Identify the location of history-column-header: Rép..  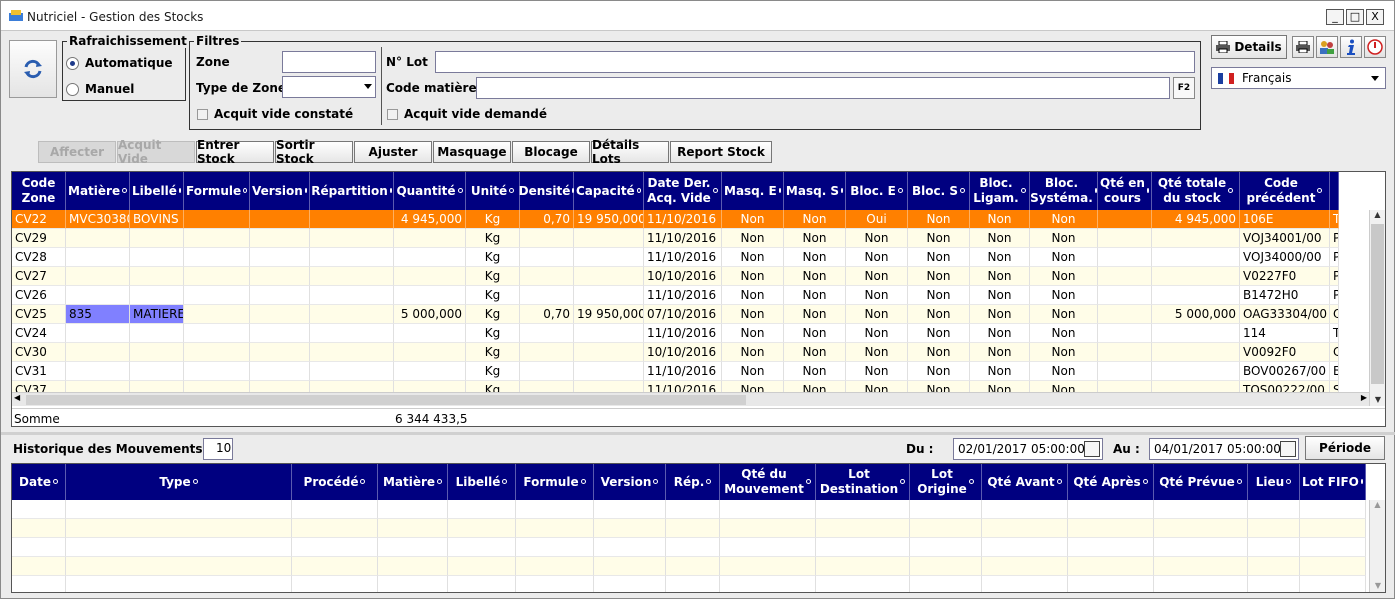
(693, 482).